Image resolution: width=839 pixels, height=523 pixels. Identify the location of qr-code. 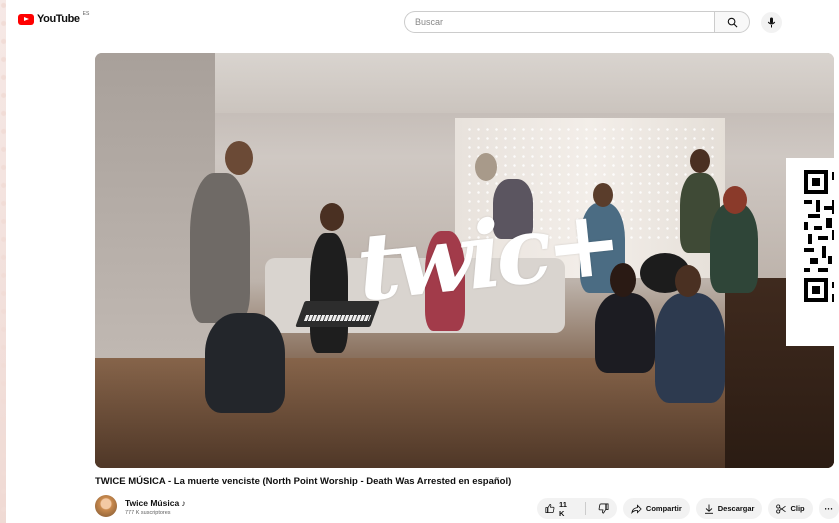
(810, 252).